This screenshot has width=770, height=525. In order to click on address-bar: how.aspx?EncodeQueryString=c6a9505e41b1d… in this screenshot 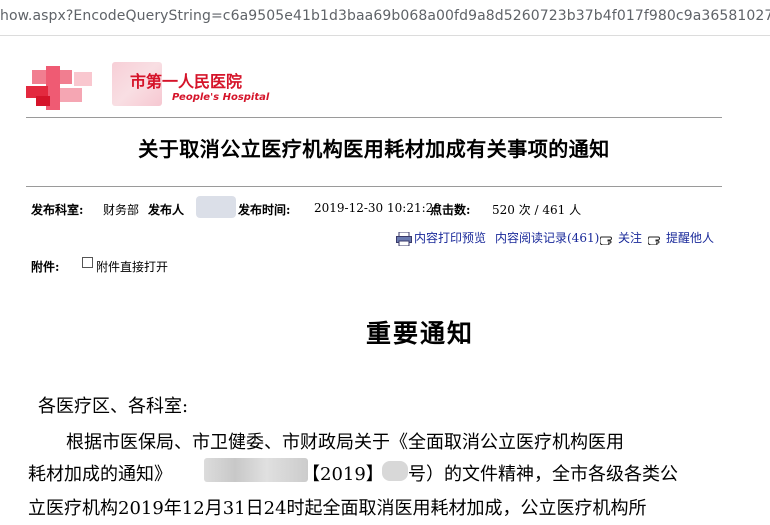, I will do `click(385, 18)`.